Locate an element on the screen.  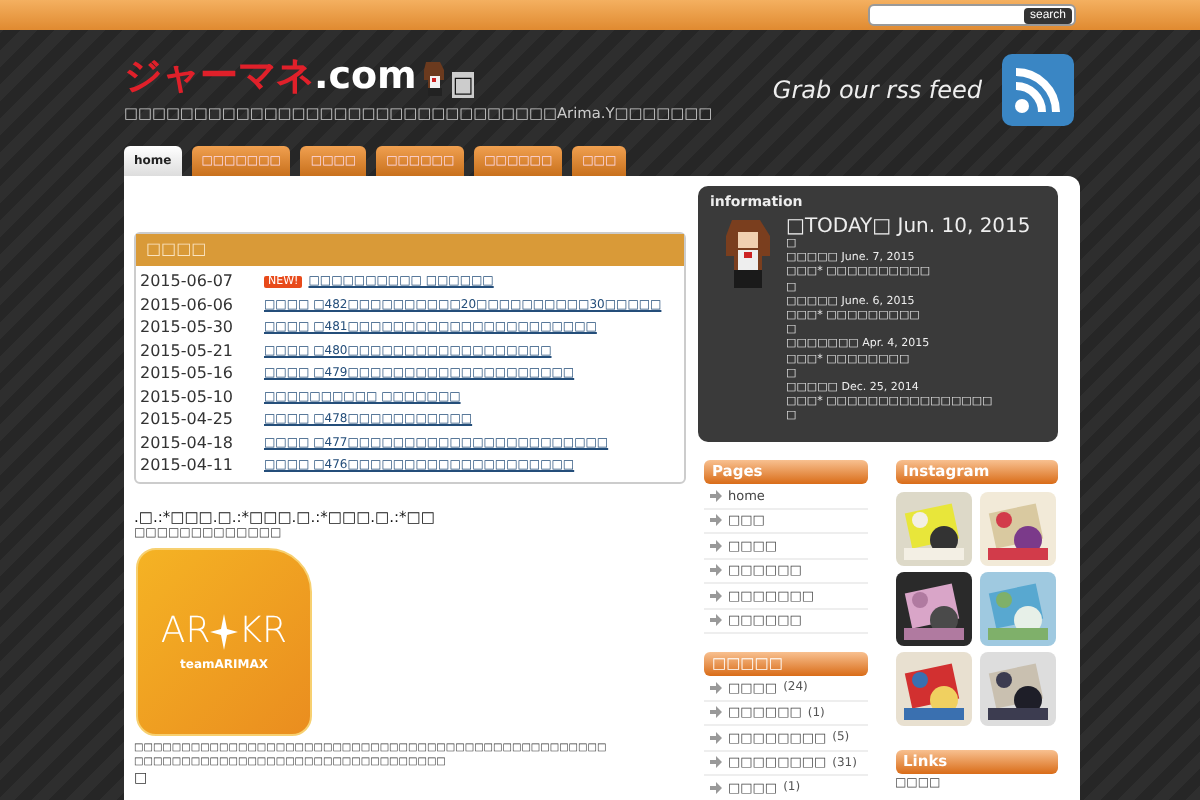
news-date: 2015-05-21 is located at coordinates (187, 350).